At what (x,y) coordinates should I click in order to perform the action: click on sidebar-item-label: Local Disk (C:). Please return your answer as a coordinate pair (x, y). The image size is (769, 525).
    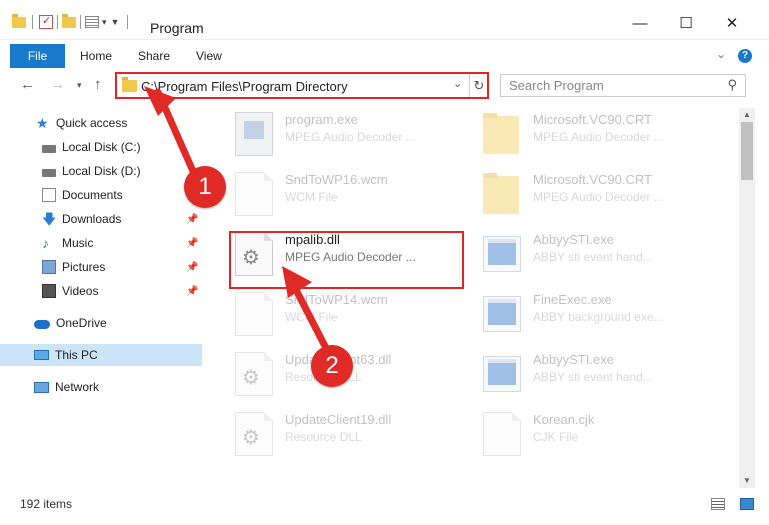
    Looking at the image, I should click on (101, 147).